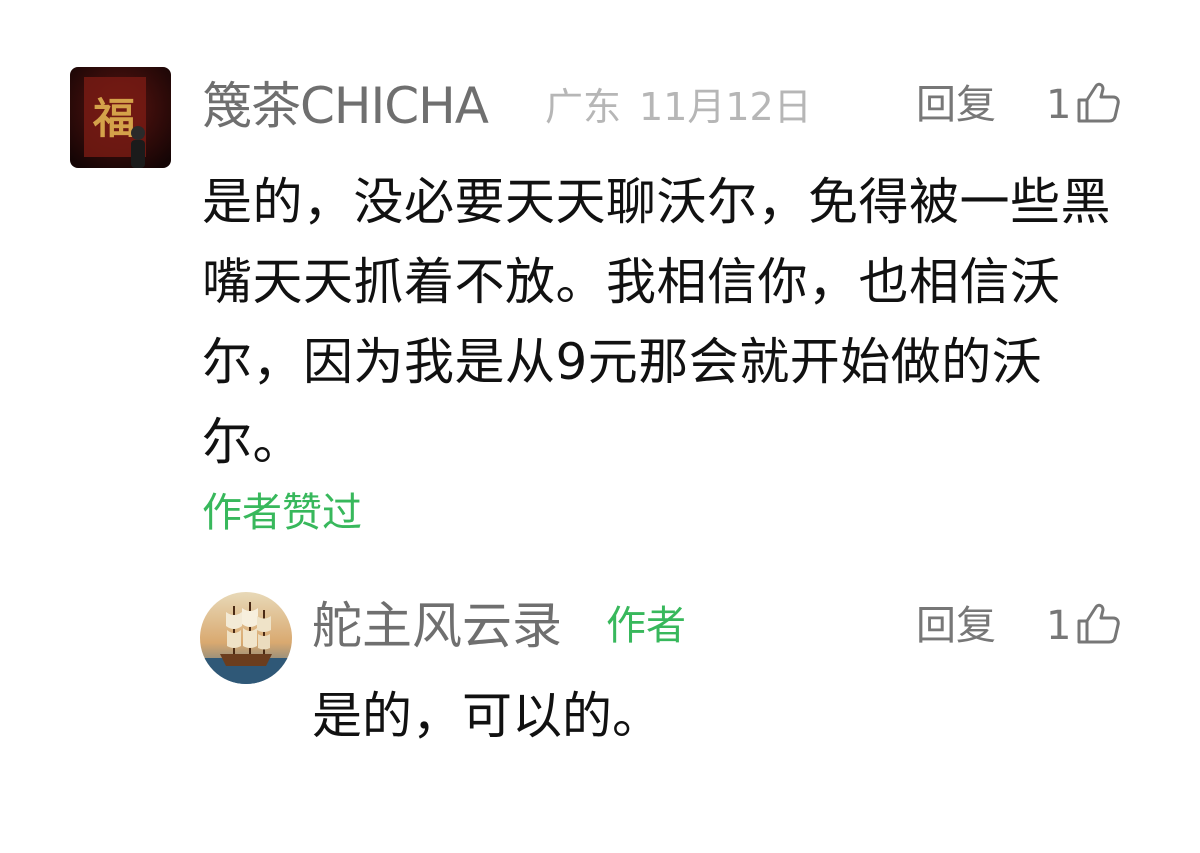 This screenshot has width=1200, height=853. Describe the element at coordinates (1059, 105) in the screenshot. I see `like-count: 1` at that location.